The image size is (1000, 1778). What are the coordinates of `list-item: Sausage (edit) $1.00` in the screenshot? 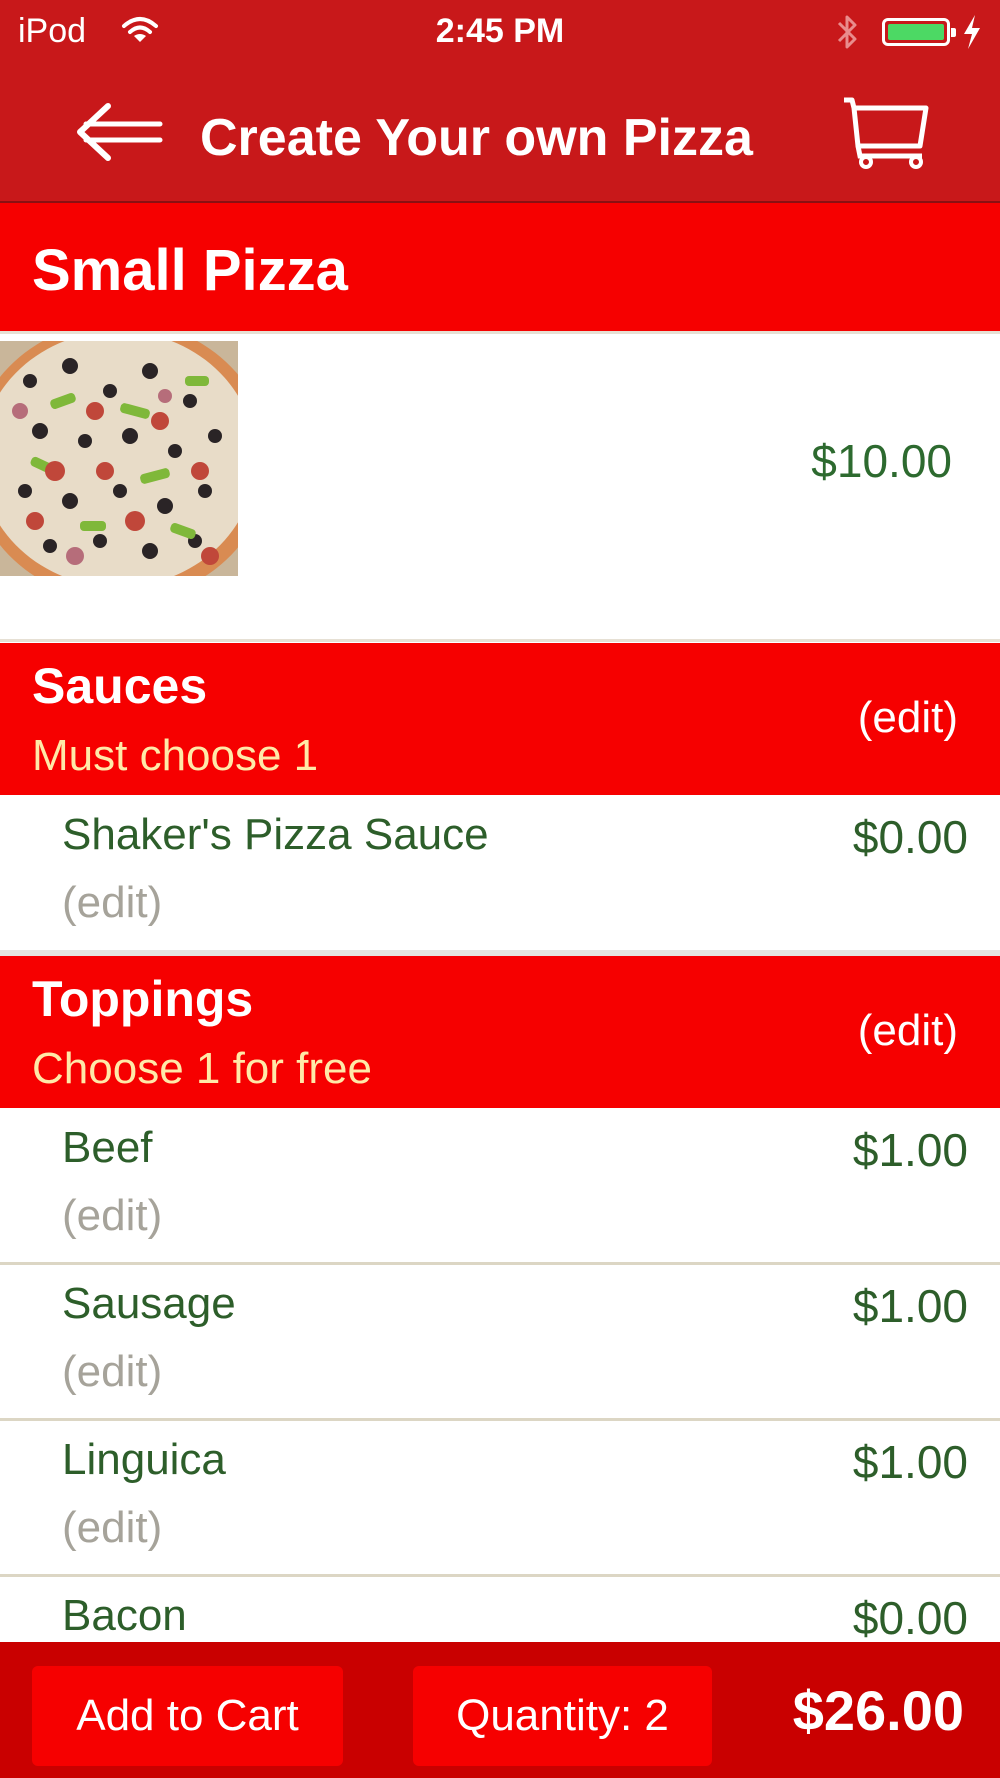 It's located at (500, 1343).